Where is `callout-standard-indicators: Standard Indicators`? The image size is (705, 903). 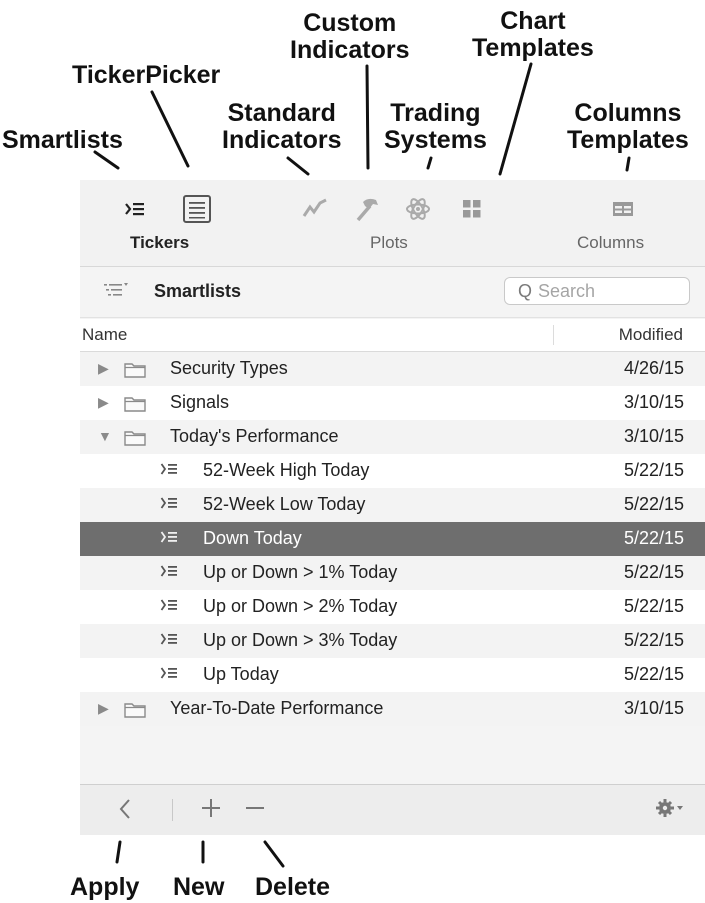 callout-standard-indicators: Standard Indicators is located at coordinates (281, 127).